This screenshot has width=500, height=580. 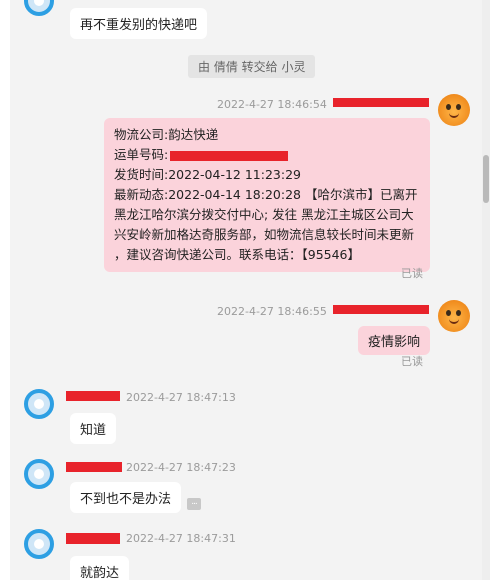 What do you see at coordinates (394, 340) in the screenshot?
I see `message-bubble: 疫情影响` at bounding box center [394, 340].